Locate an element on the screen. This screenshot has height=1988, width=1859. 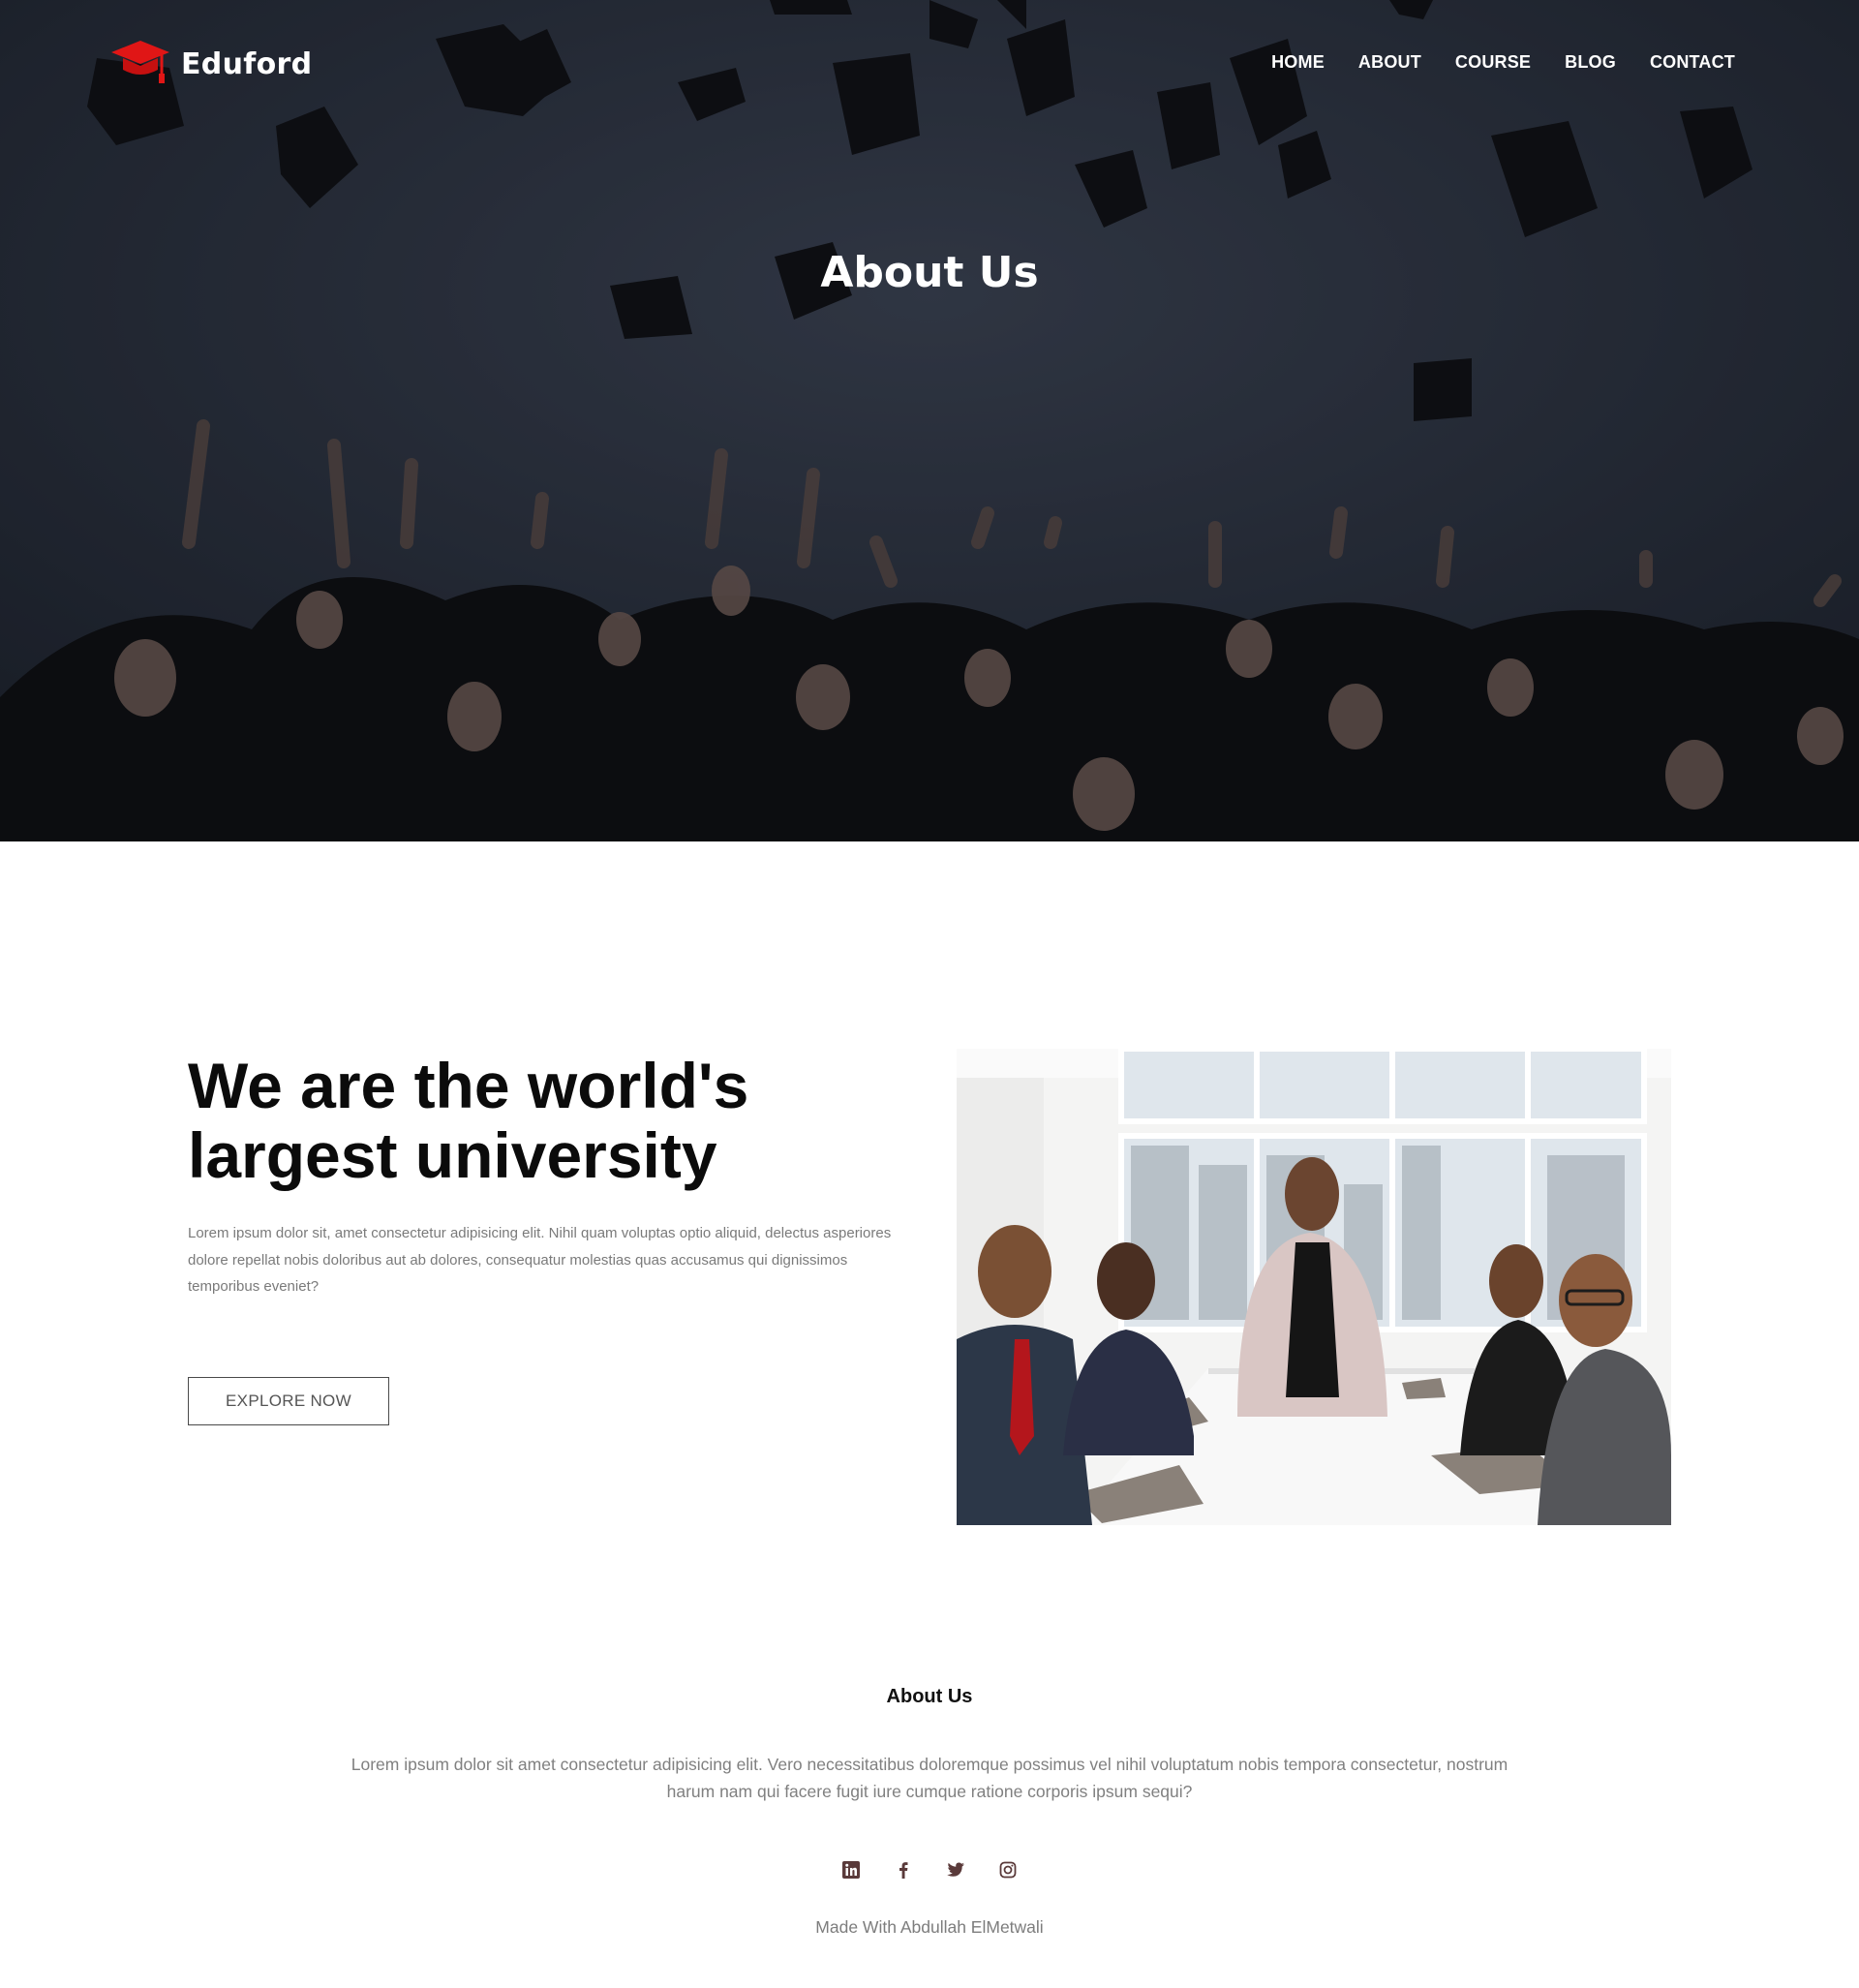
main-nav: HOME ABOUT COURSE BLOG CONTACT is located at coordinates (1503, 62).